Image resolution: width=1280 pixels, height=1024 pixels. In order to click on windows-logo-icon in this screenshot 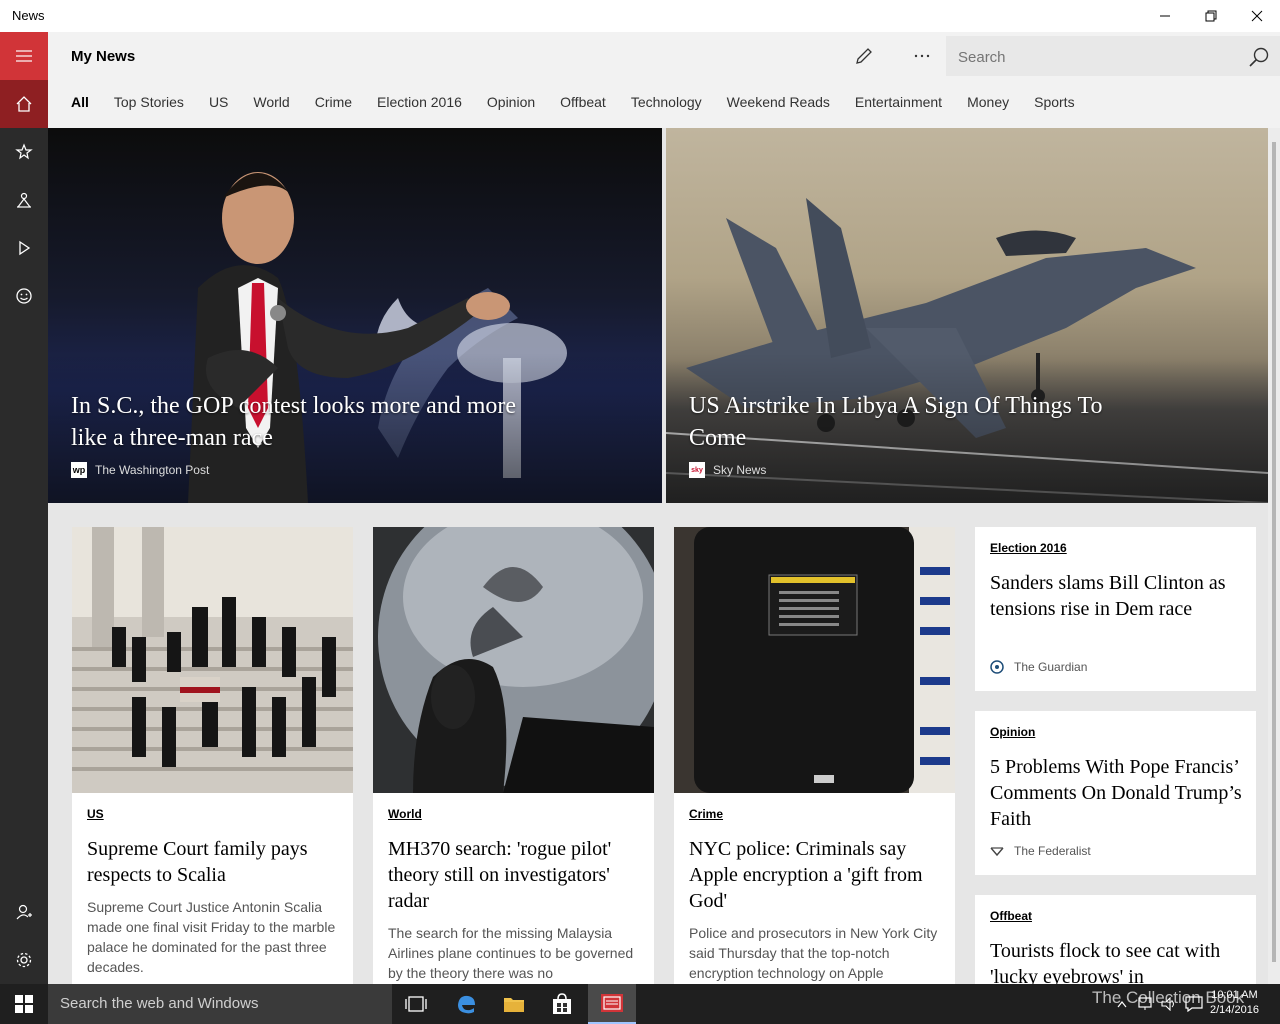, I will do `click(24, 1004)`.